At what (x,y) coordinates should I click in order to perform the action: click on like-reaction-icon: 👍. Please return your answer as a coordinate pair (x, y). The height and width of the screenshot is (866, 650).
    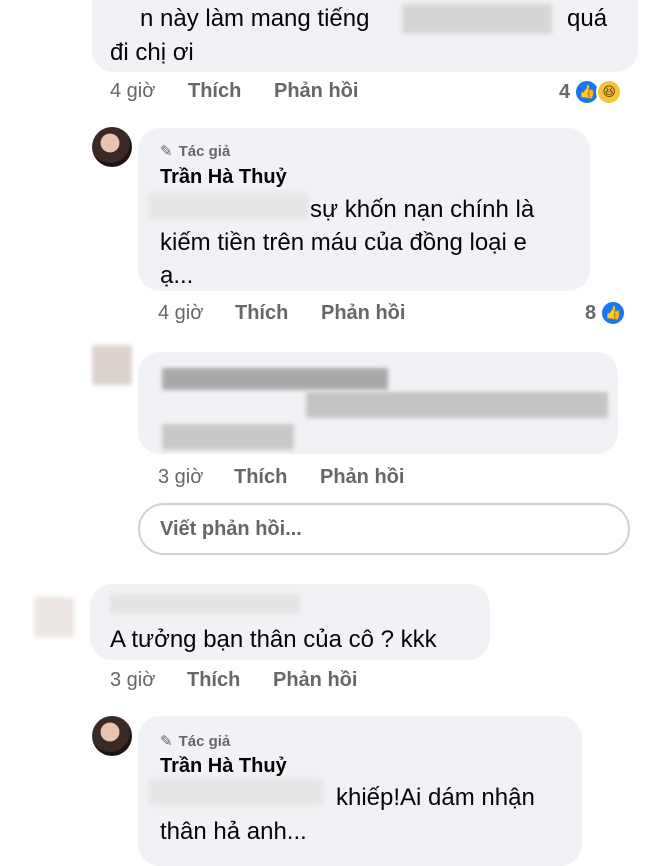
    Looking at the image, I should click on (613, 313).